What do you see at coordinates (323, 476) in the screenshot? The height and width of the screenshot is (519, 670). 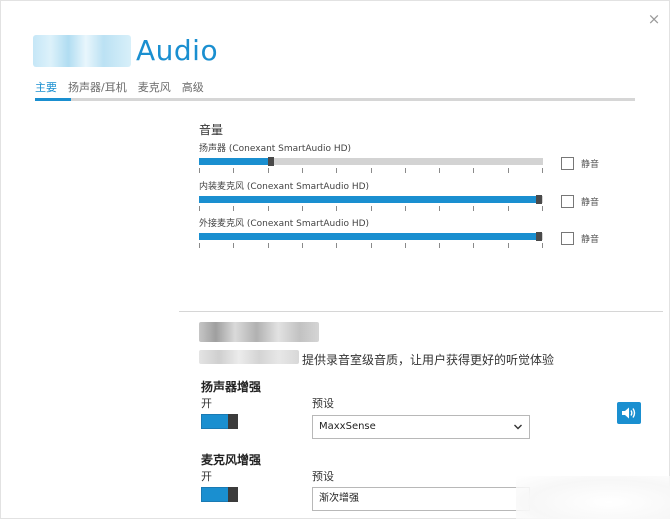 I see `mic-preset-label: 预设` at bounding box center [323, 476].